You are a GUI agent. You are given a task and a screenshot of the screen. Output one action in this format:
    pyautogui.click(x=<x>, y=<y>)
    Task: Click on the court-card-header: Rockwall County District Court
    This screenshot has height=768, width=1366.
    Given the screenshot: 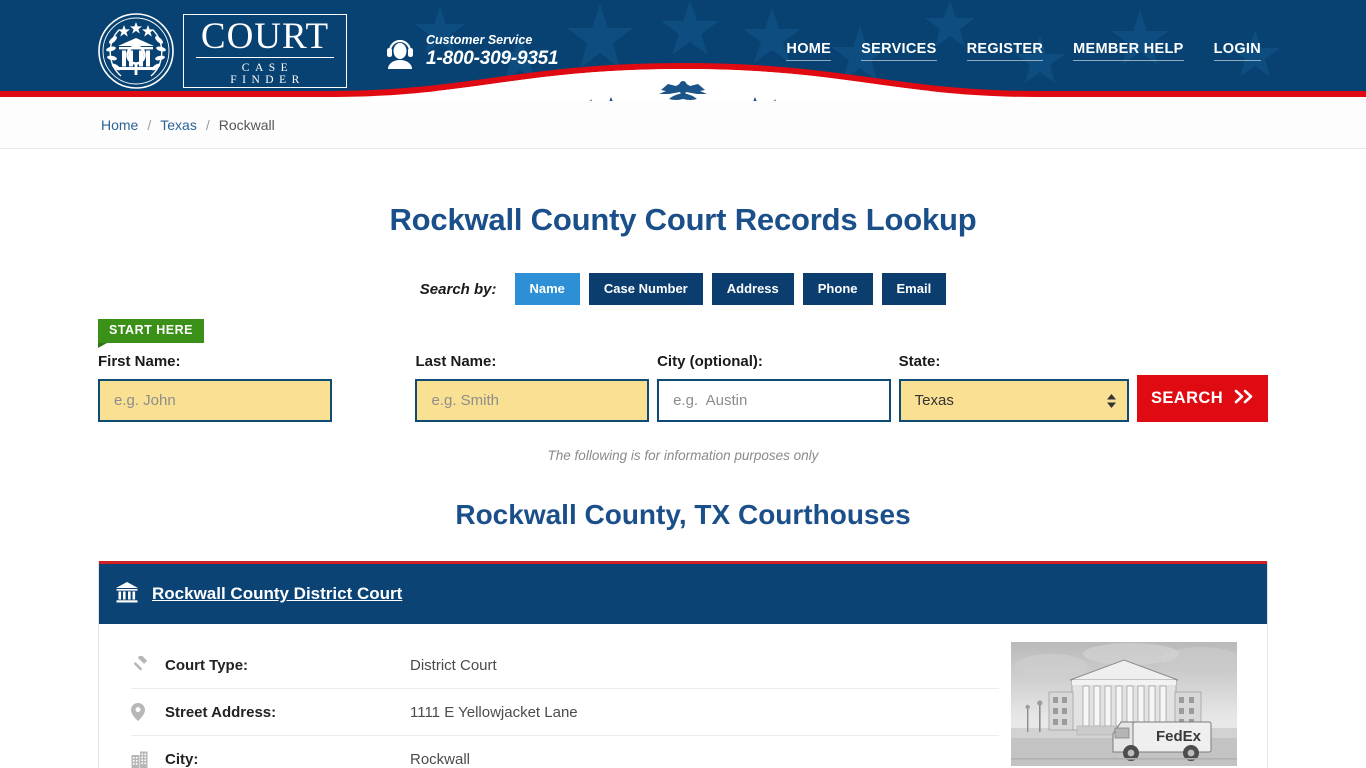 What is the action you would take?
    pyautogui.click(x=683, y=594)
    